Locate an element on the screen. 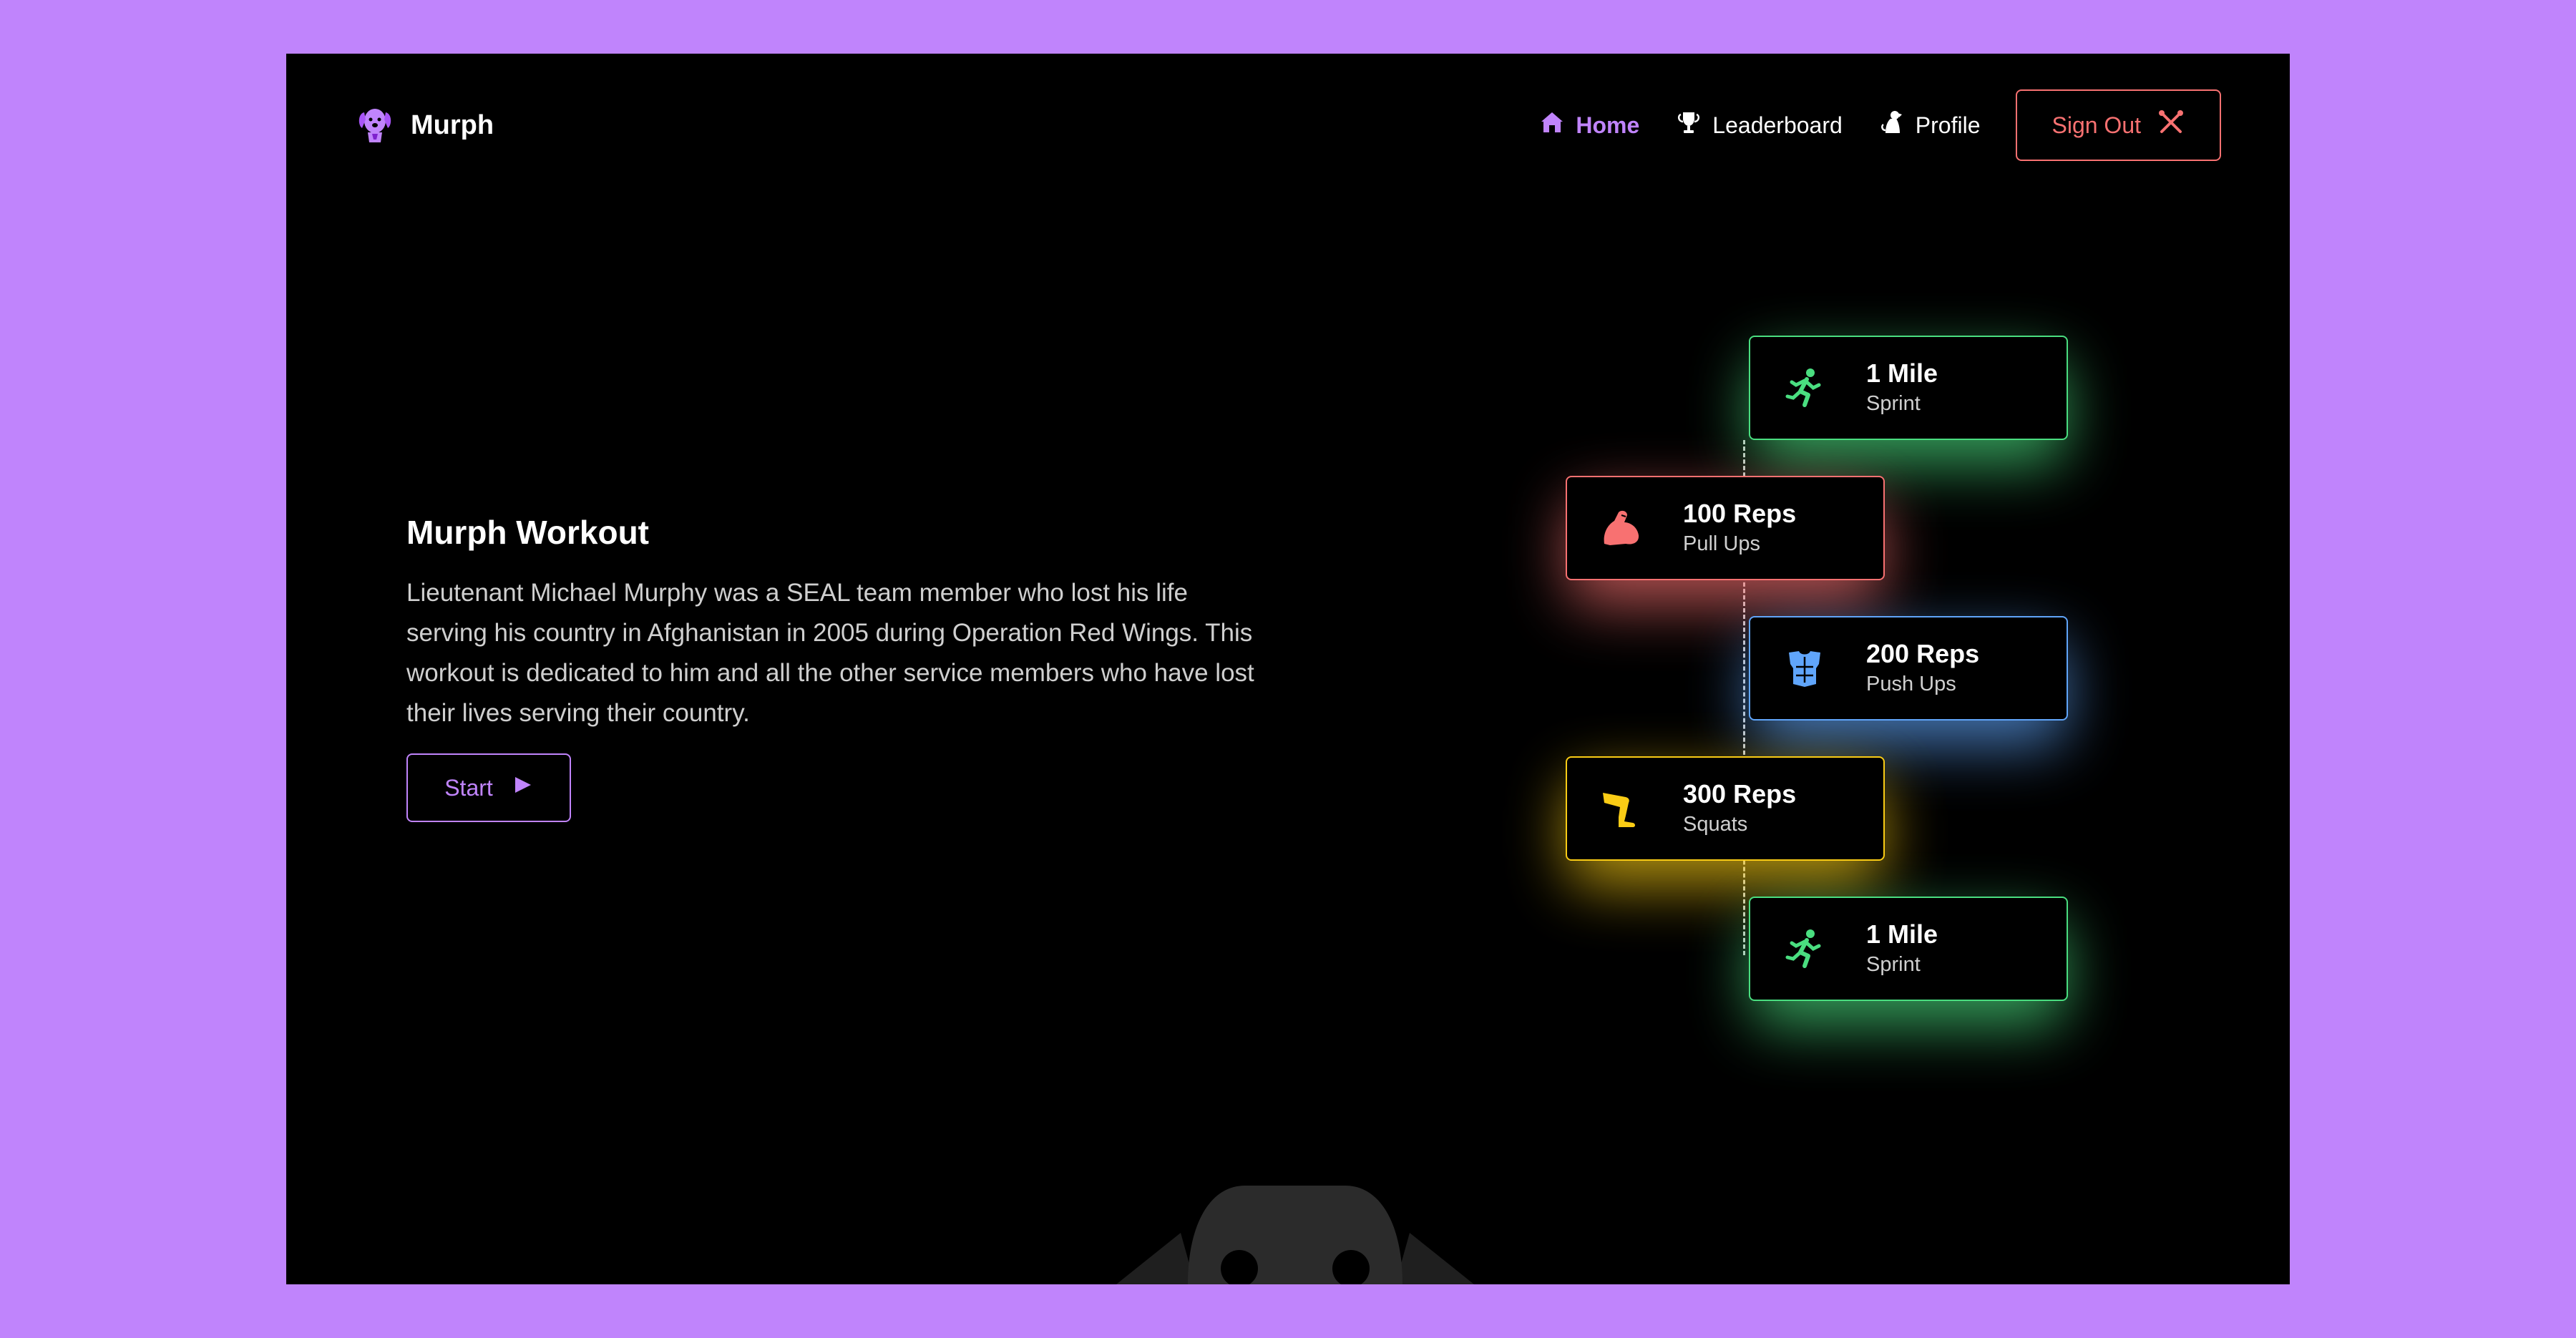 This screenshot has width=2576, height=1338. nav-item-label: Home is located at coordinates (1608, 125).